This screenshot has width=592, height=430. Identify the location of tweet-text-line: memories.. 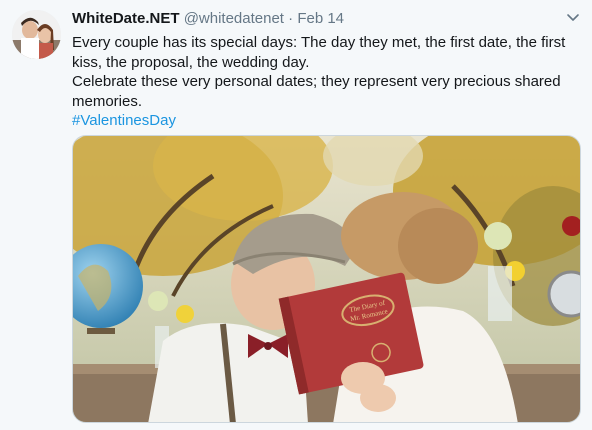
(107, 101).